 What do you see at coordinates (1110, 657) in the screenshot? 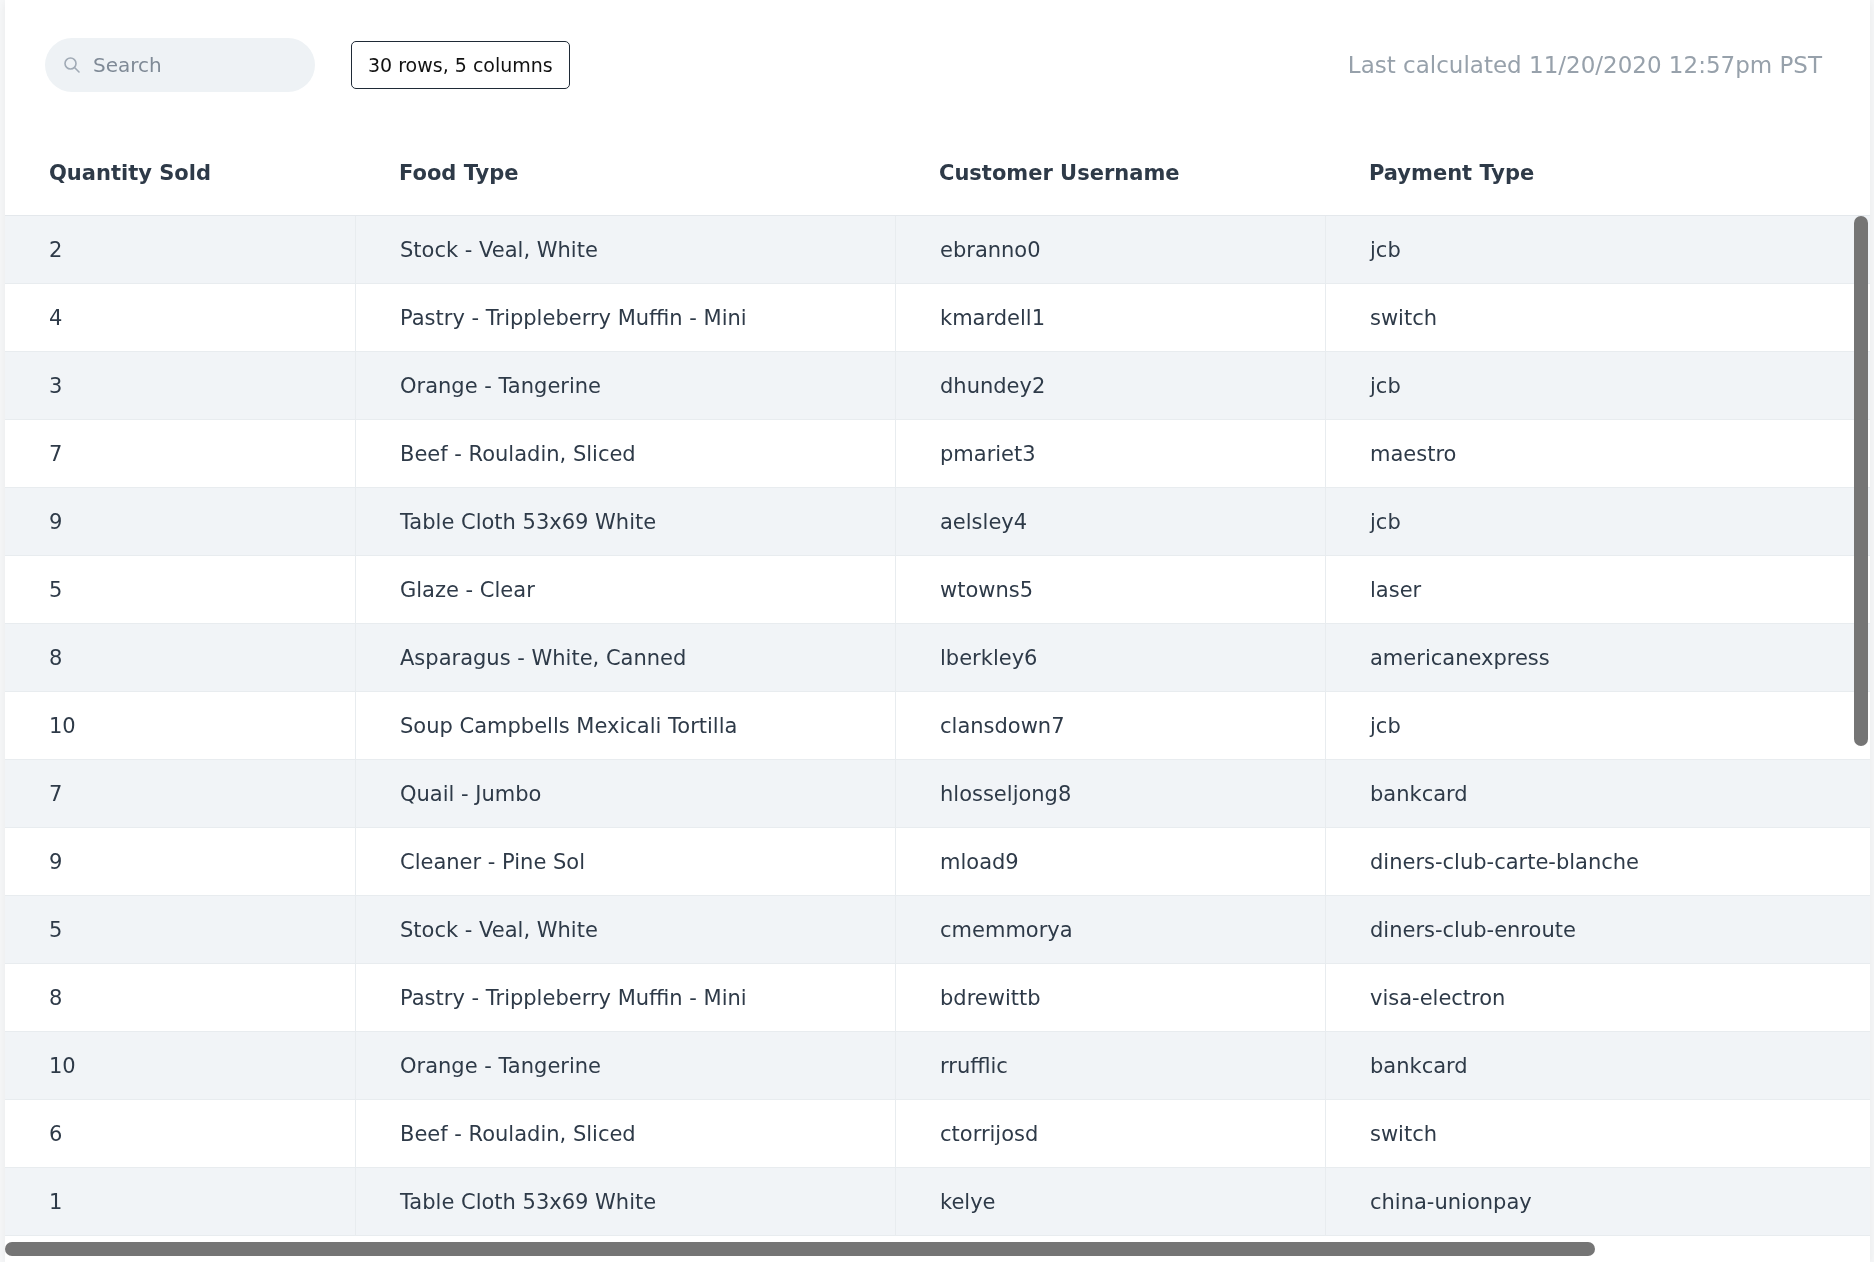
I see `table-cell: lberkley6` at bounding box center [1110, 657].